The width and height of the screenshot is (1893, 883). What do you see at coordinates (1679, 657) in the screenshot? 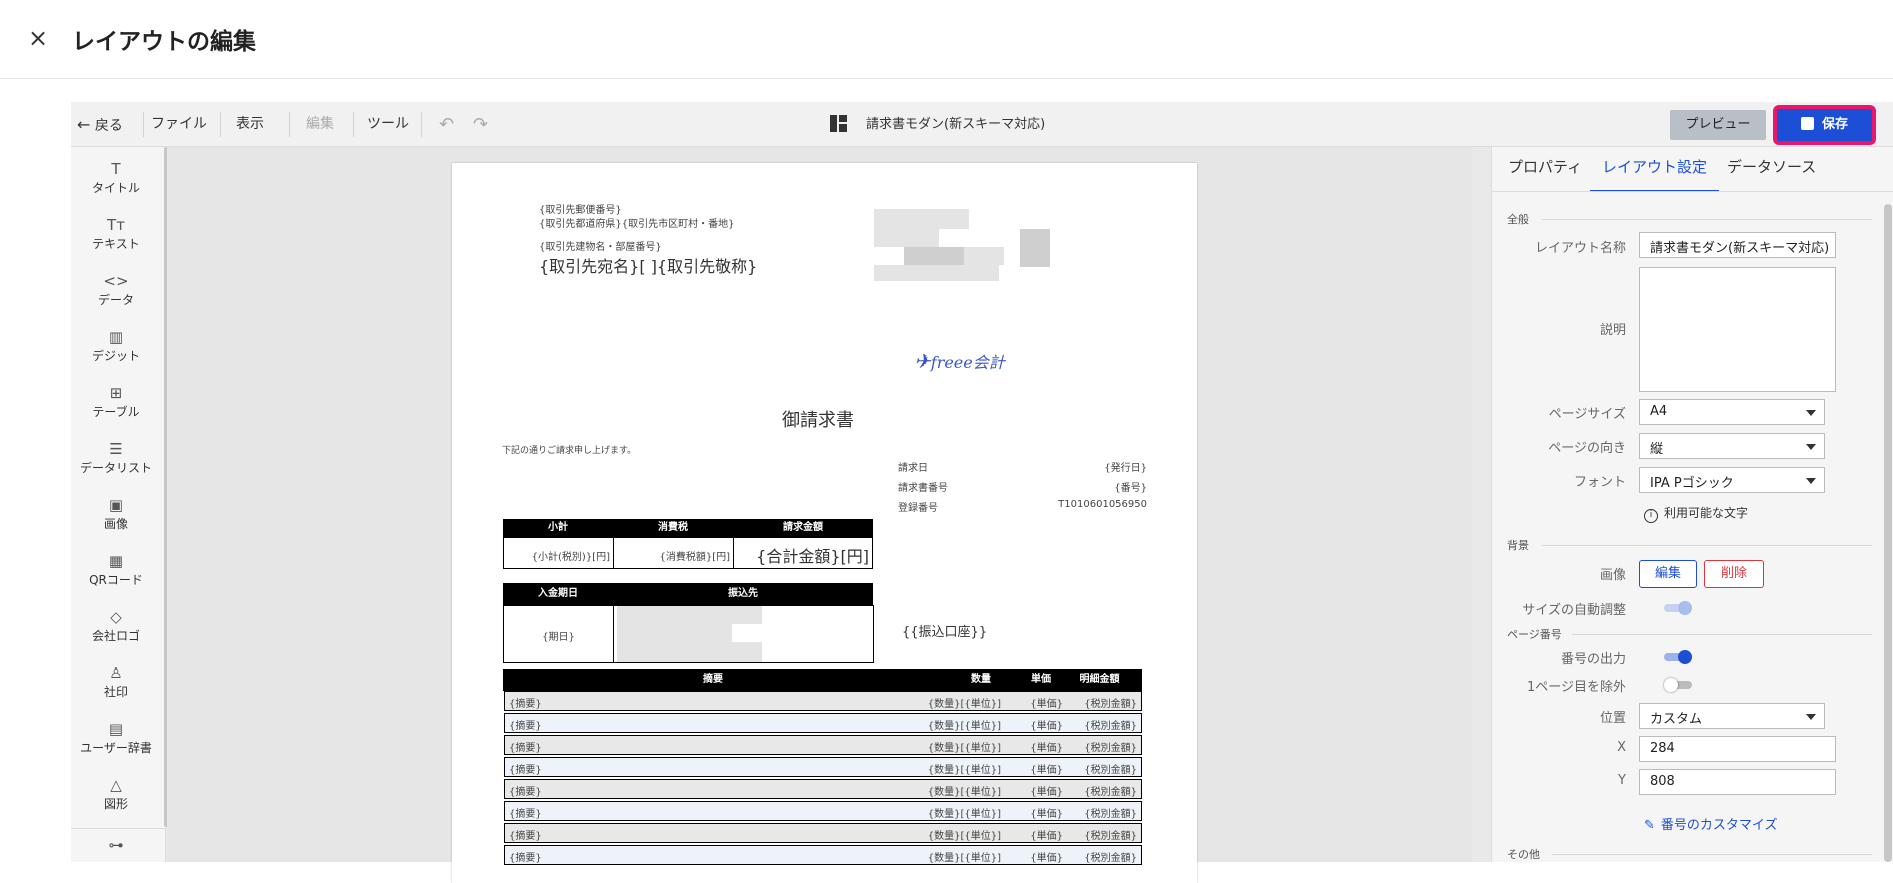
I see `number-output-toggle` at bounding box center [1679, 657].